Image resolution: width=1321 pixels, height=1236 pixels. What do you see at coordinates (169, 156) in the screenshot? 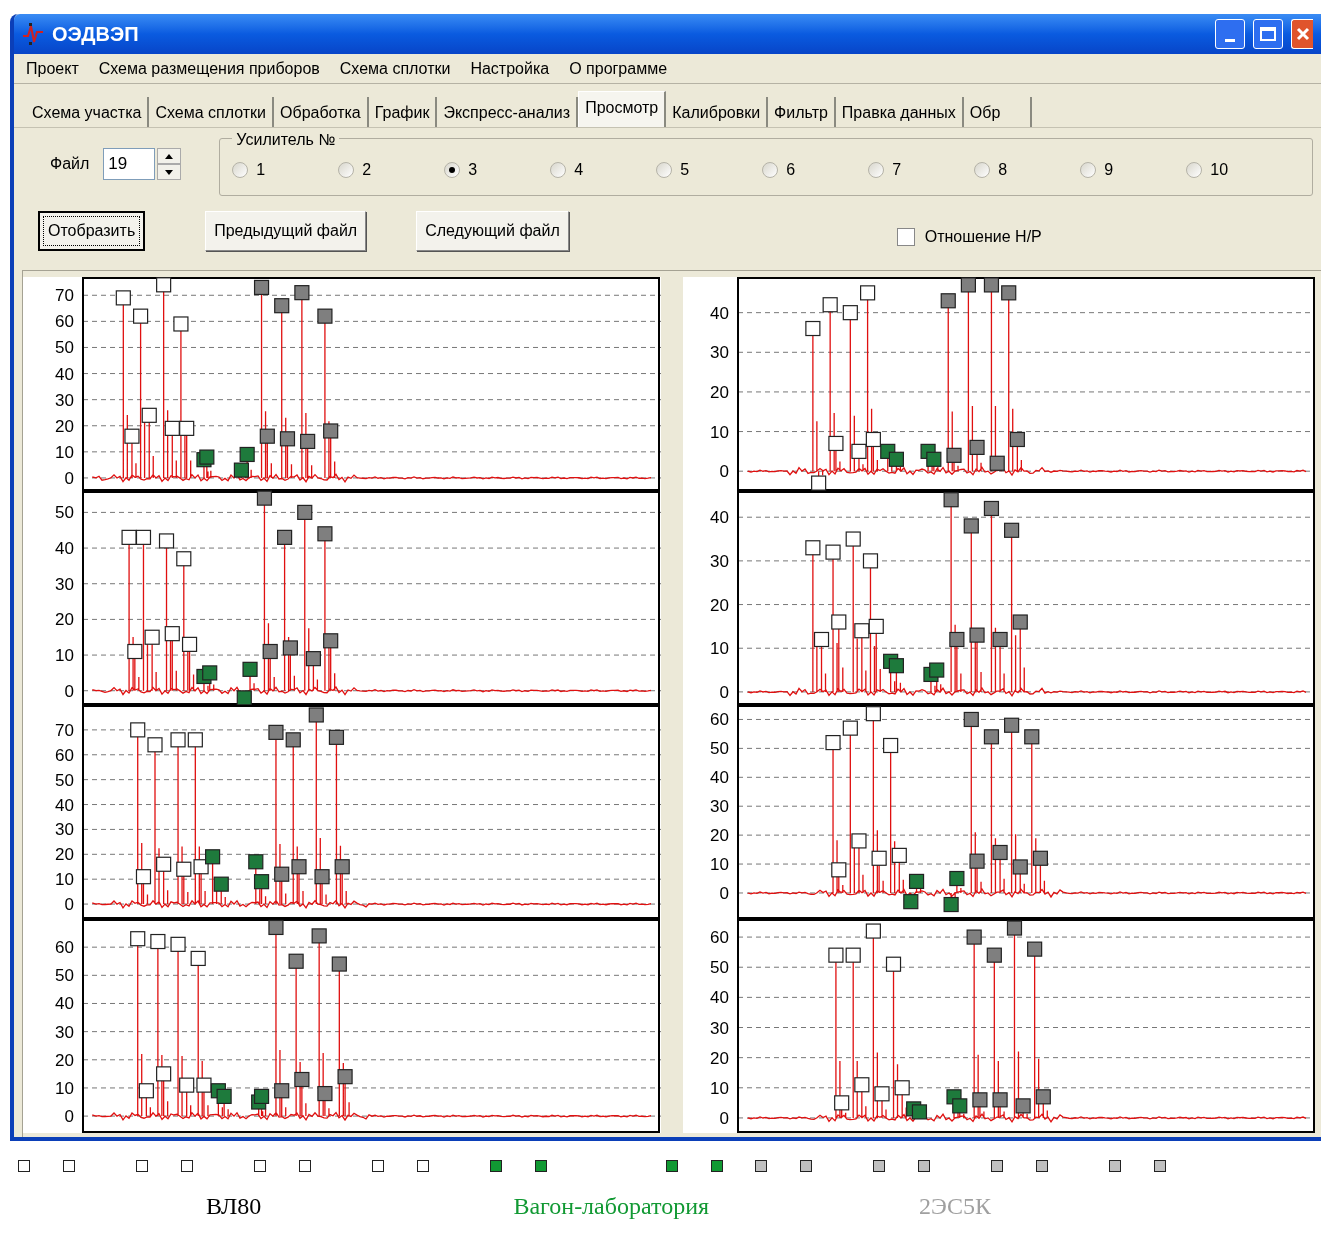
I see `up-arrow-icon` at bounding box center [169, 156].